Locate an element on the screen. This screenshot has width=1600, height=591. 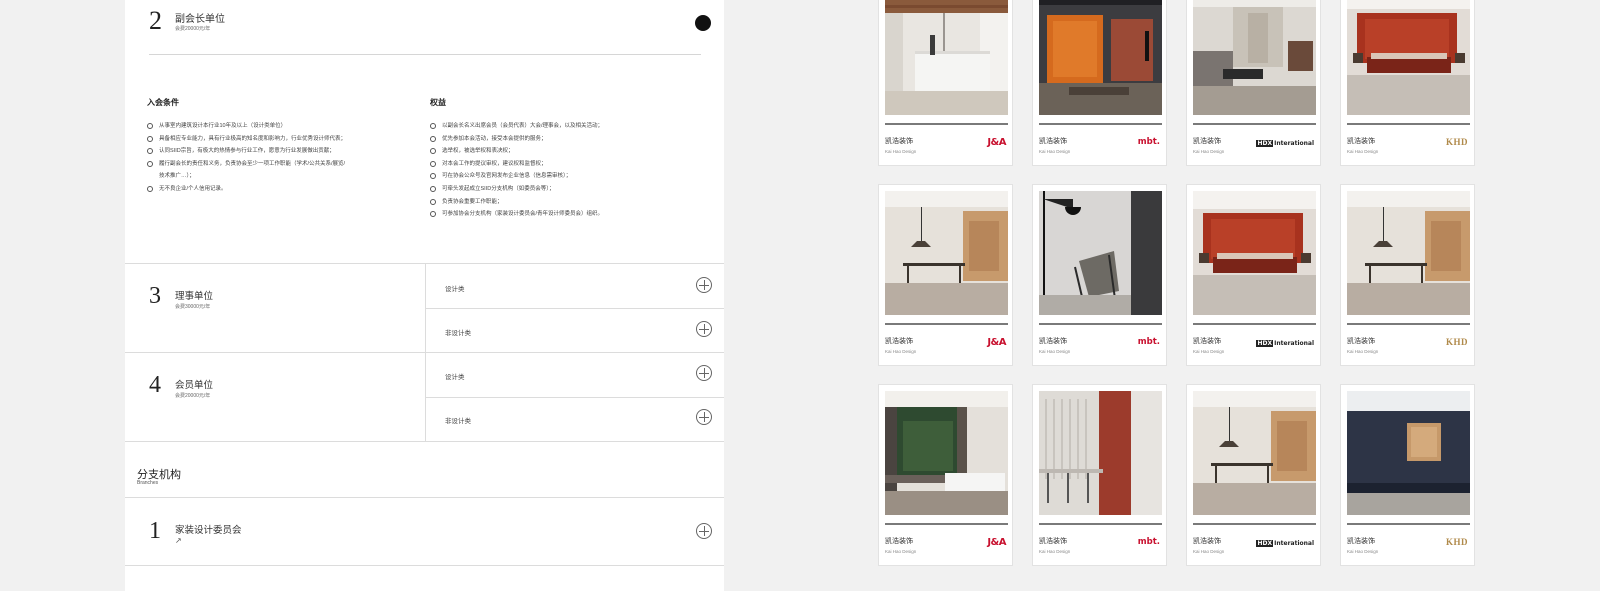
branch-title: 家装设计委员会 is located at coordinates (208, 529).